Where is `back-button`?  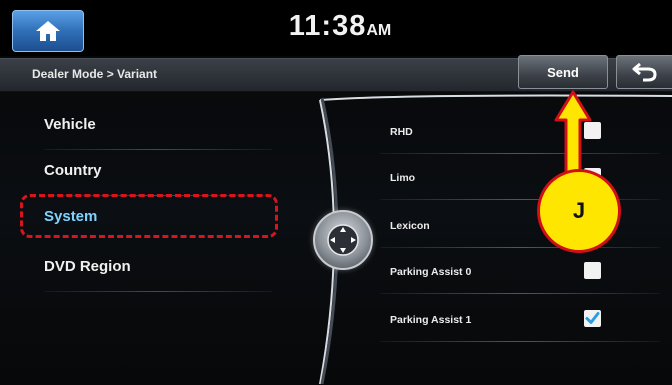
back-button is located at coordinates (644, 72).